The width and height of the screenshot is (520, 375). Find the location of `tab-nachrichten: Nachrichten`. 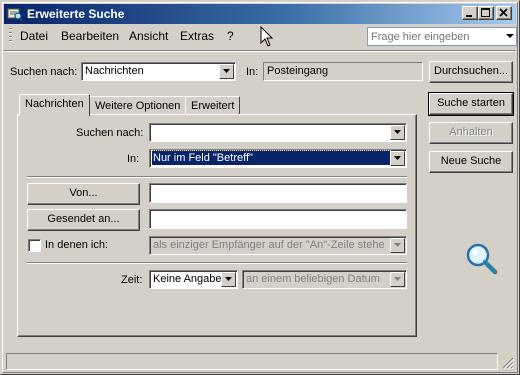

tab-nachrichten: Nachrichten is located at coordinates (54, 105).